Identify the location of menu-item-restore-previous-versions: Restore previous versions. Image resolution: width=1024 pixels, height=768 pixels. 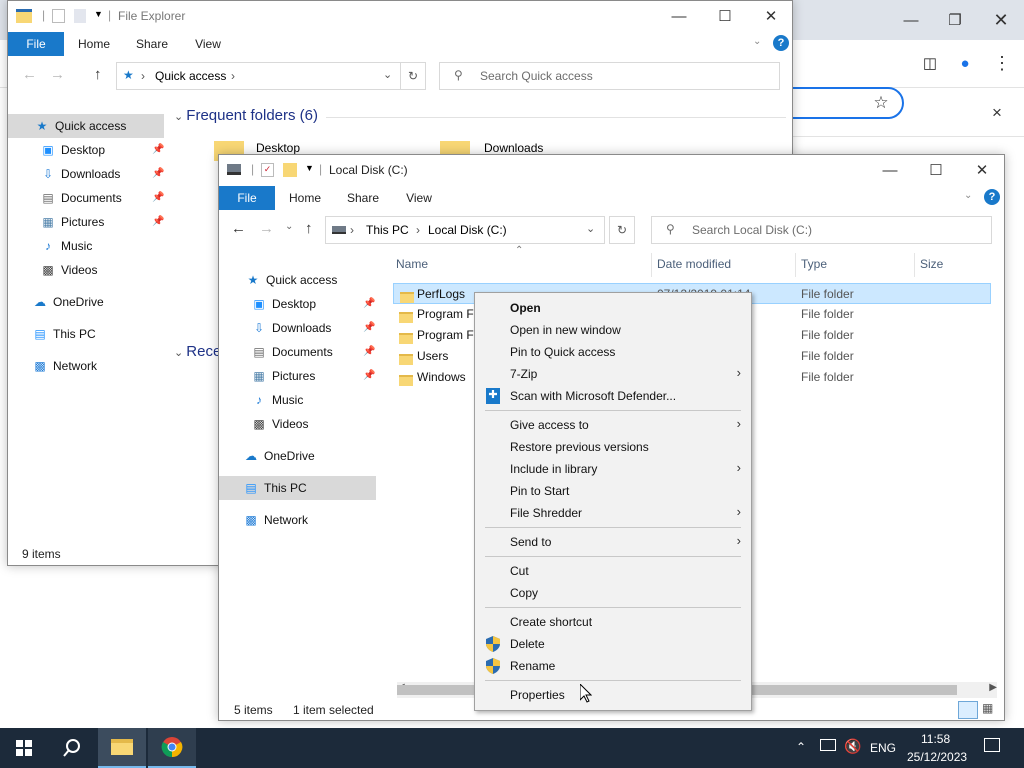
(579, 447).